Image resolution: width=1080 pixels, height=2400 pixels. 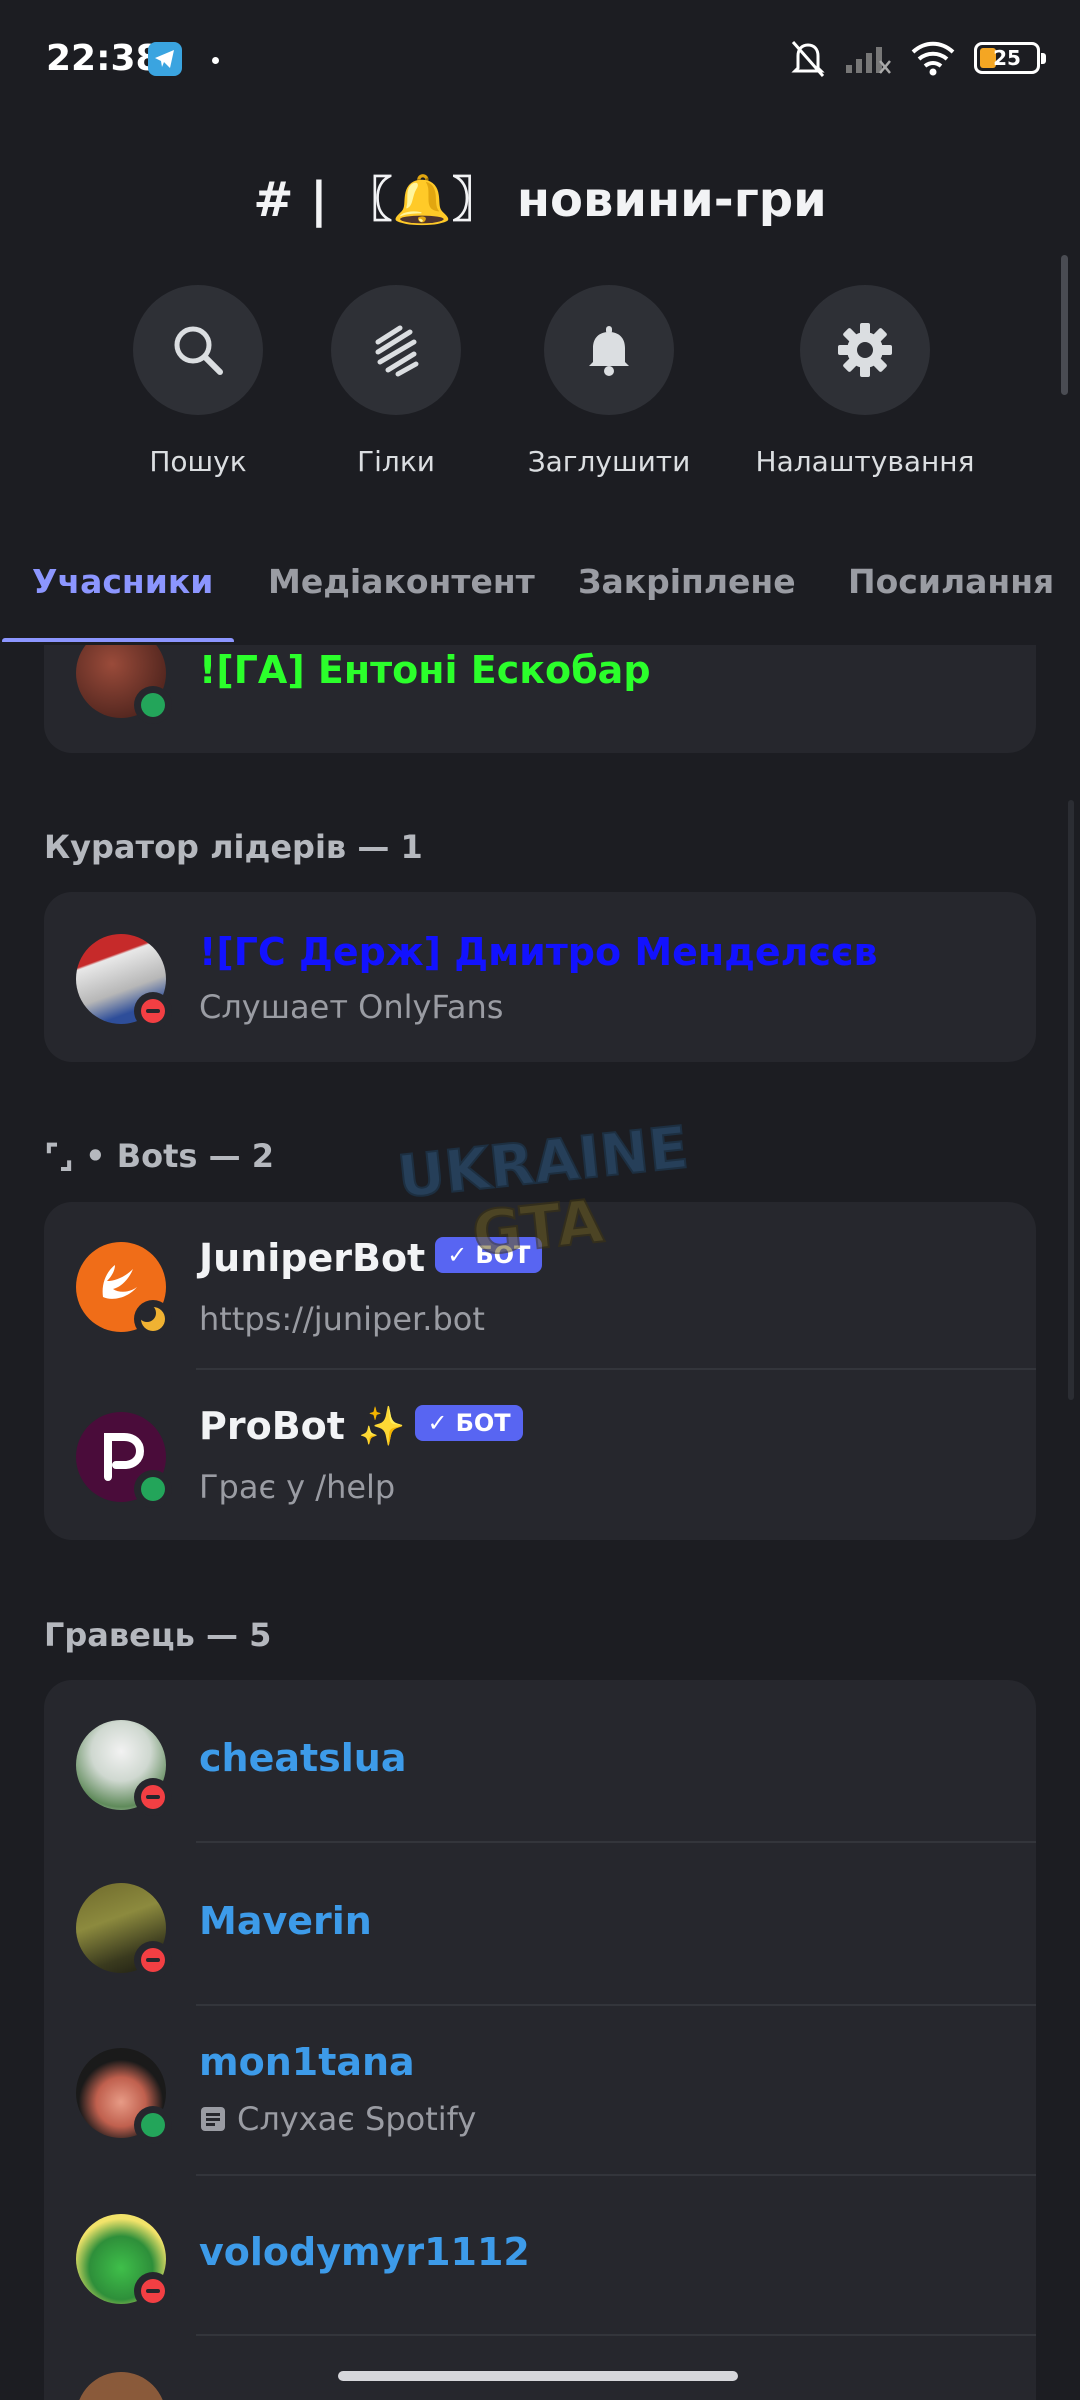 I want to click on member-activity: https://juniper.bot, so click(x=342, y=1319).